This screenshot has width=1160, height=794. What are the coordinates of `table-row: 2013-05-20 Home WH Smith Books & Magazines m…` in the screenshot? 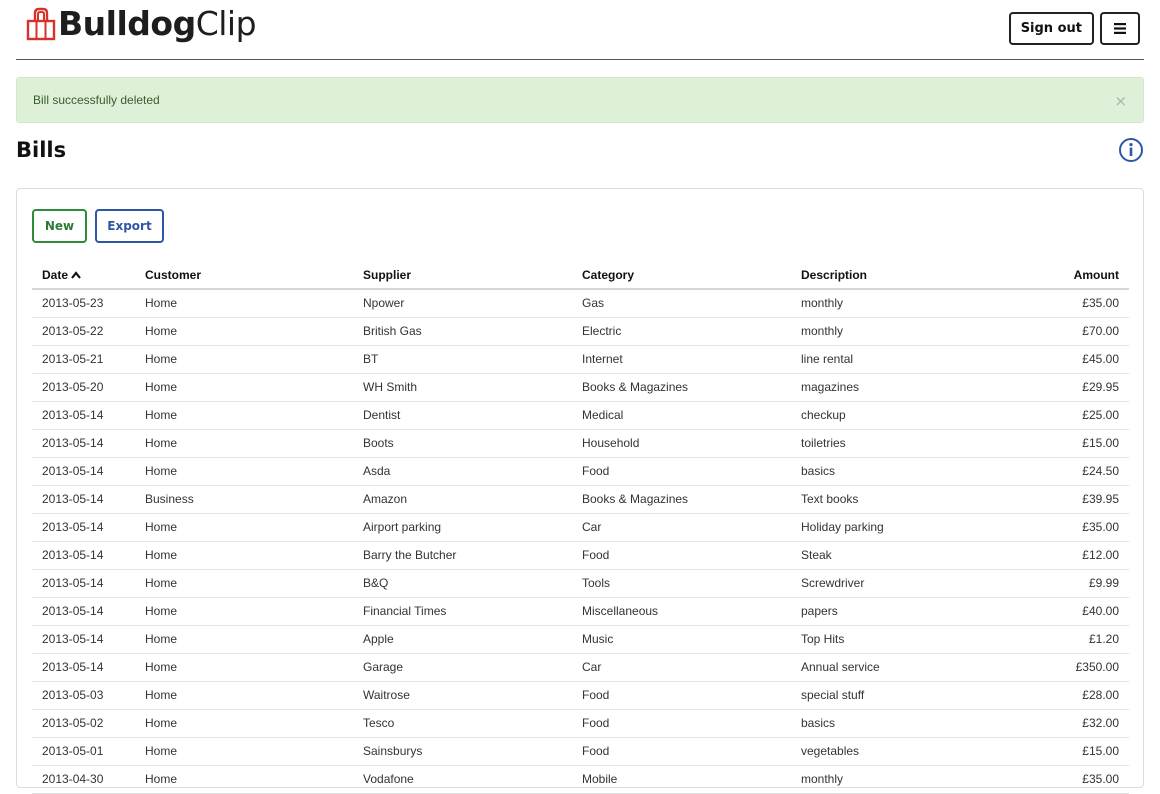 It's located at (580, 387).